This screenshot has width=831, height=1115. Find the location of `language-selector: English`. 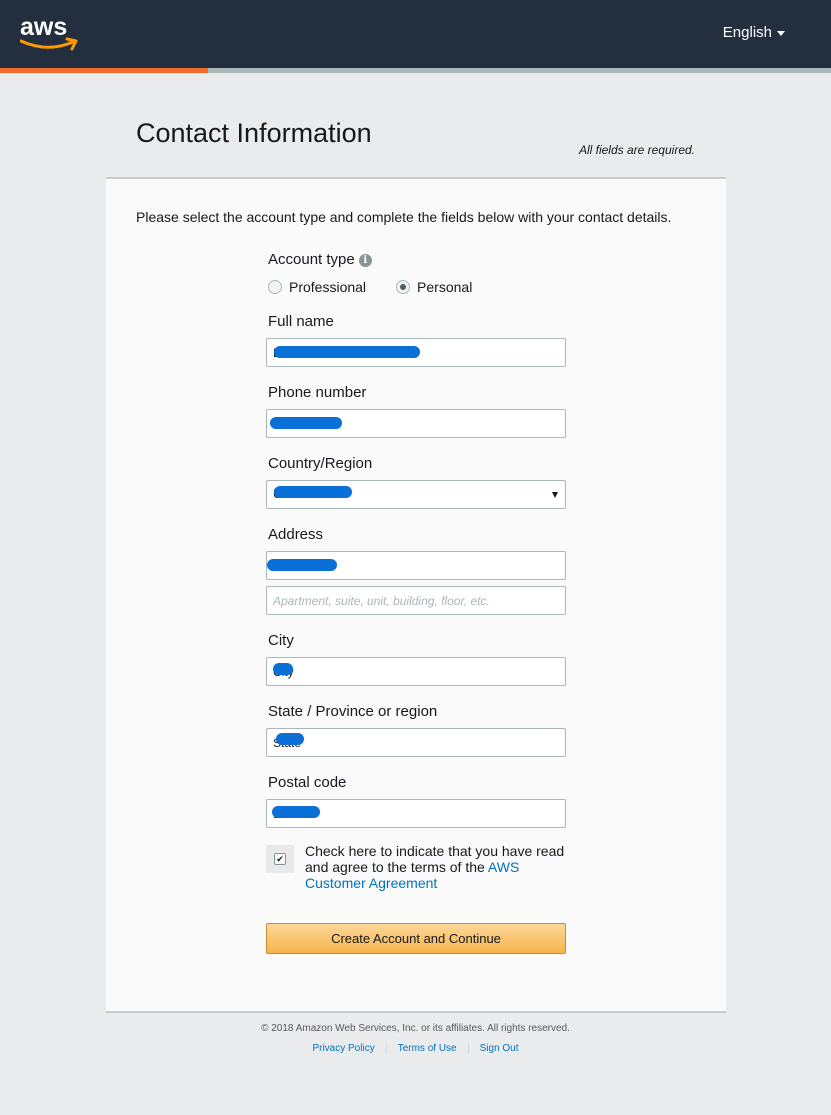

language-selector: English is located at coordinates (754, 32).